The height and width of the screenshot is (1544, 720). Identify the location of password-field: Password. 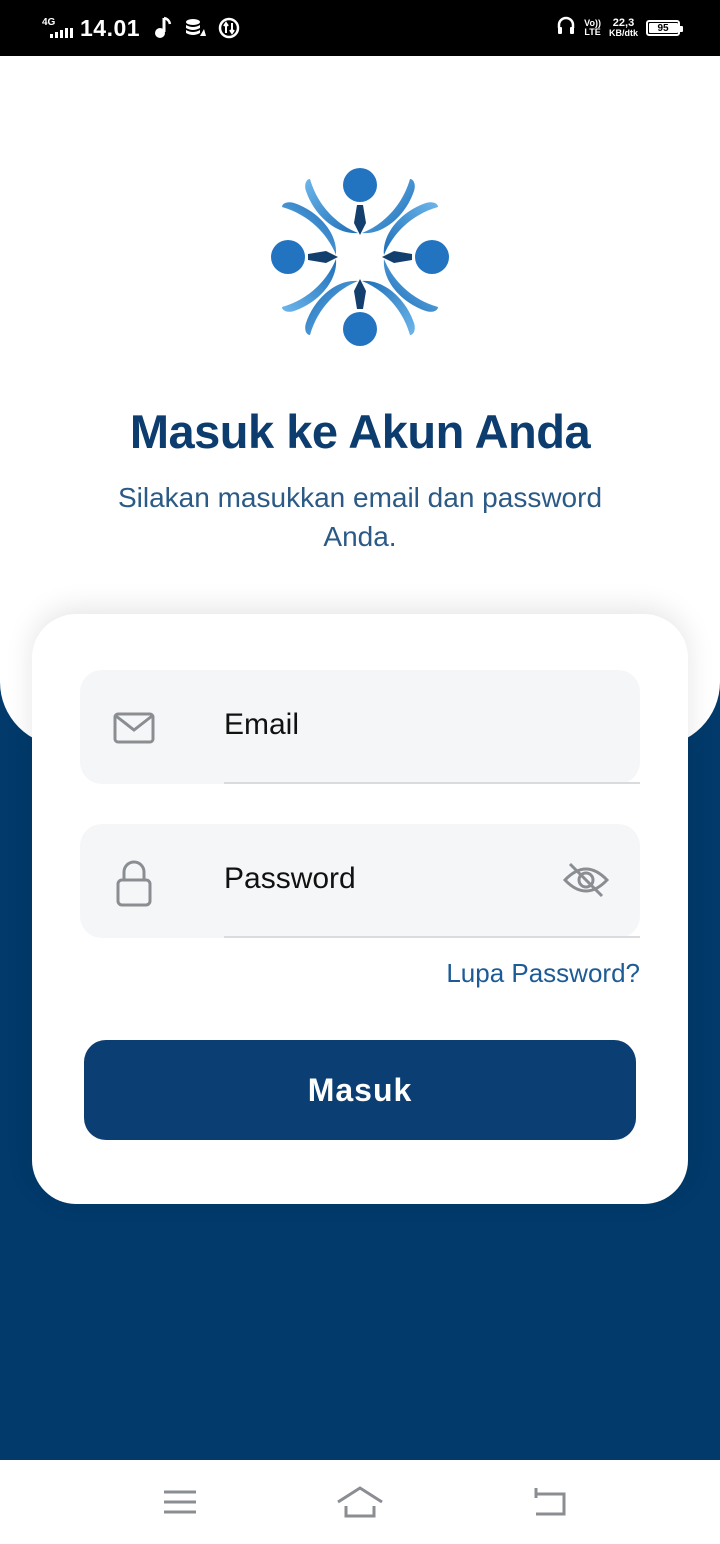
(360, 881).